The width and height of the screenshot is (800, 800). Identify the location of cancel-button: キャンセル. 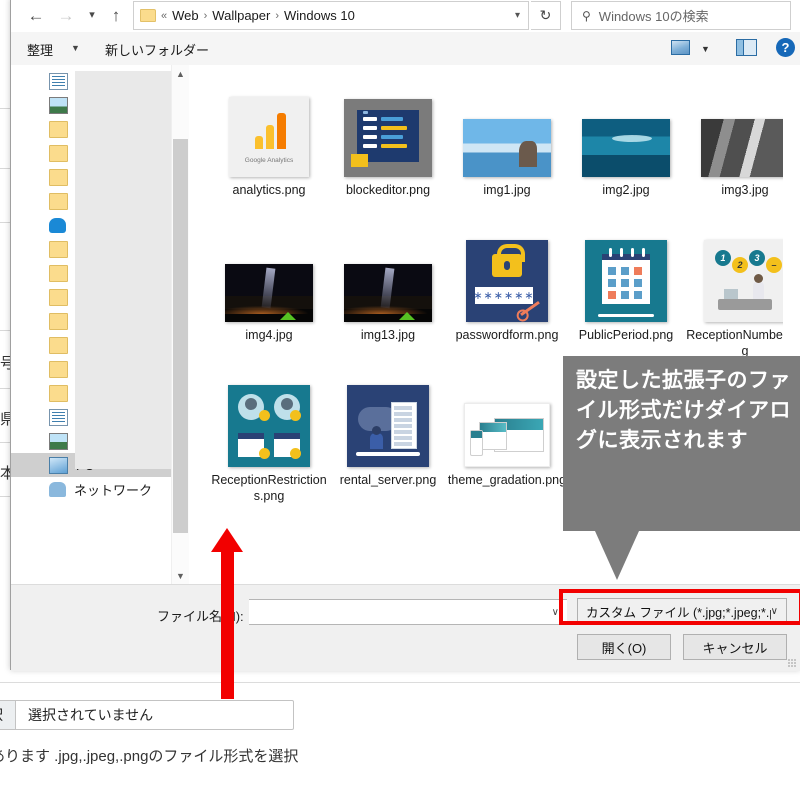
(735, 647).